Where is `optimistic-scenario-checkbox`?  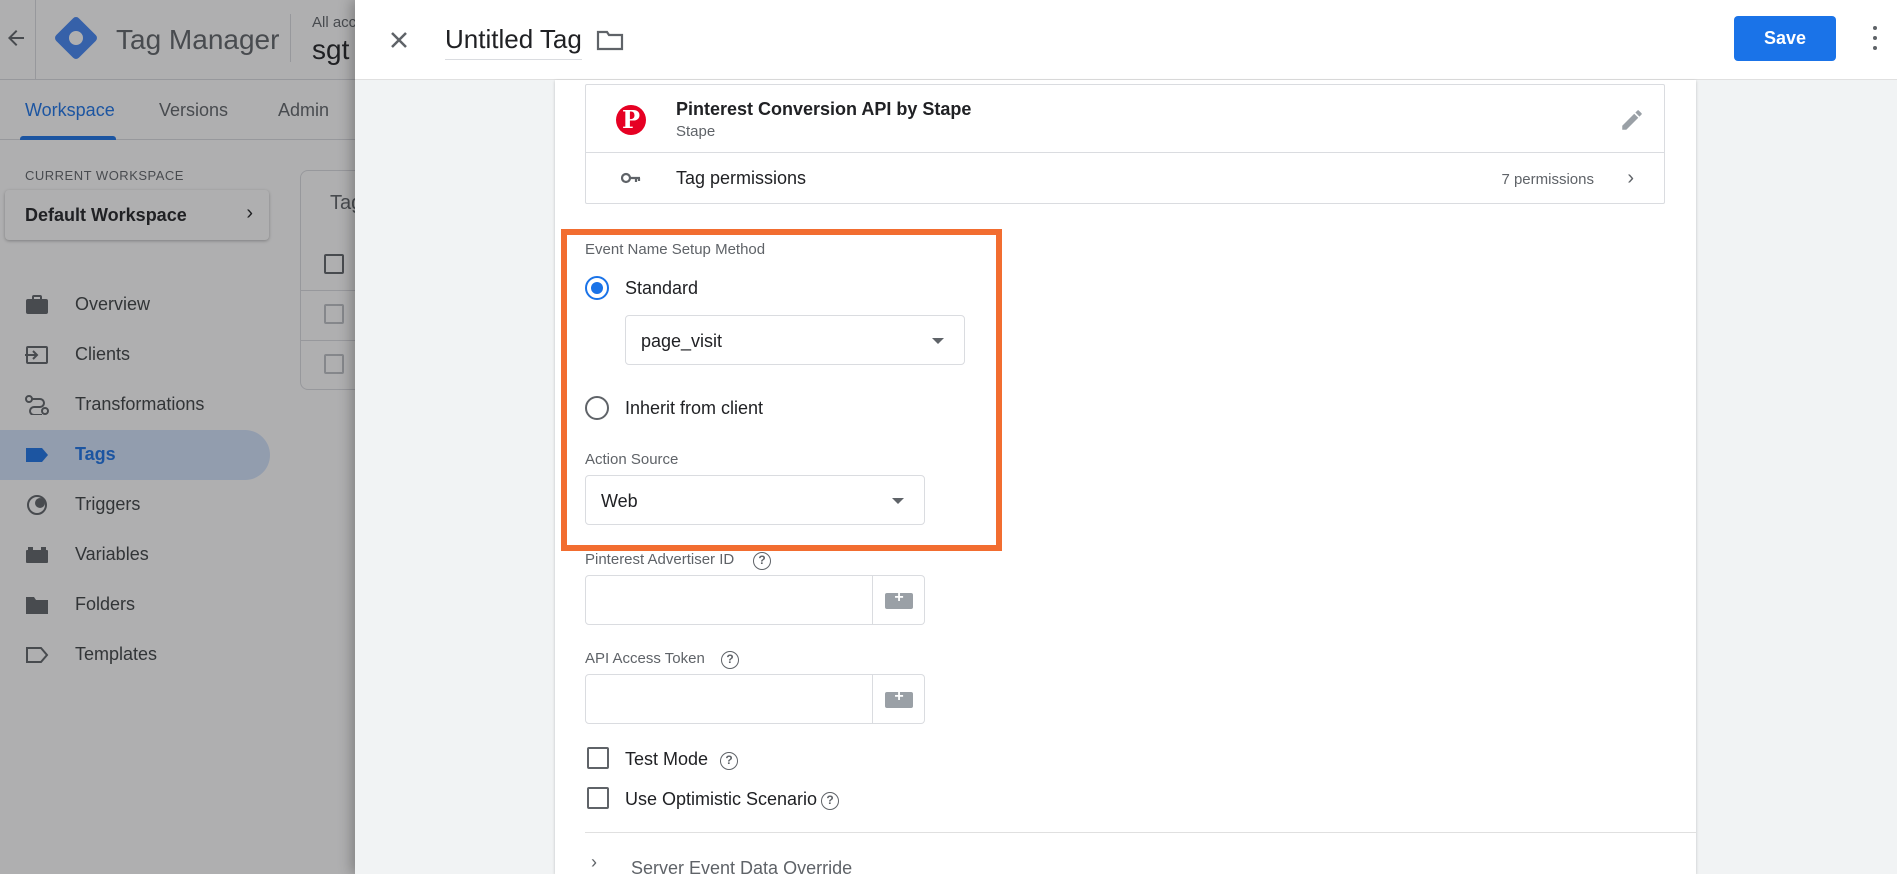
optimistic-scenario-checkbox is located at coordinates (598, 798).